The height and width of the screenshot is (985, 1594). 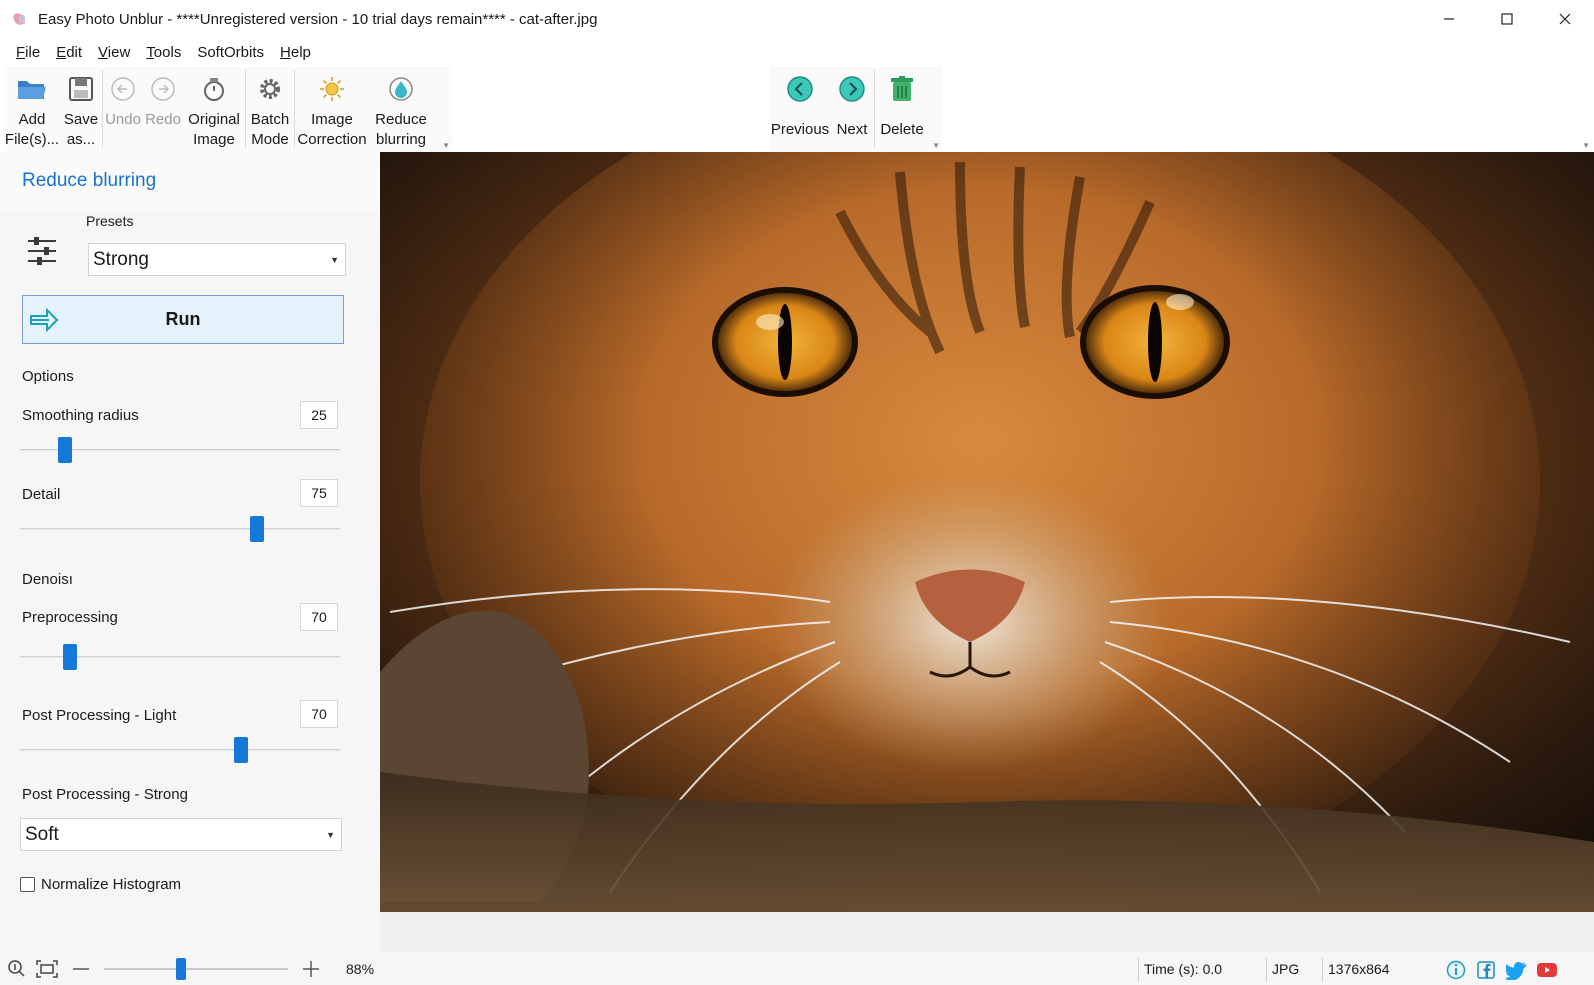 What do you see at coordinates (123, 89) in the screenshot?
I see `undo-arrow-icon` at bounding box center [123, 89].